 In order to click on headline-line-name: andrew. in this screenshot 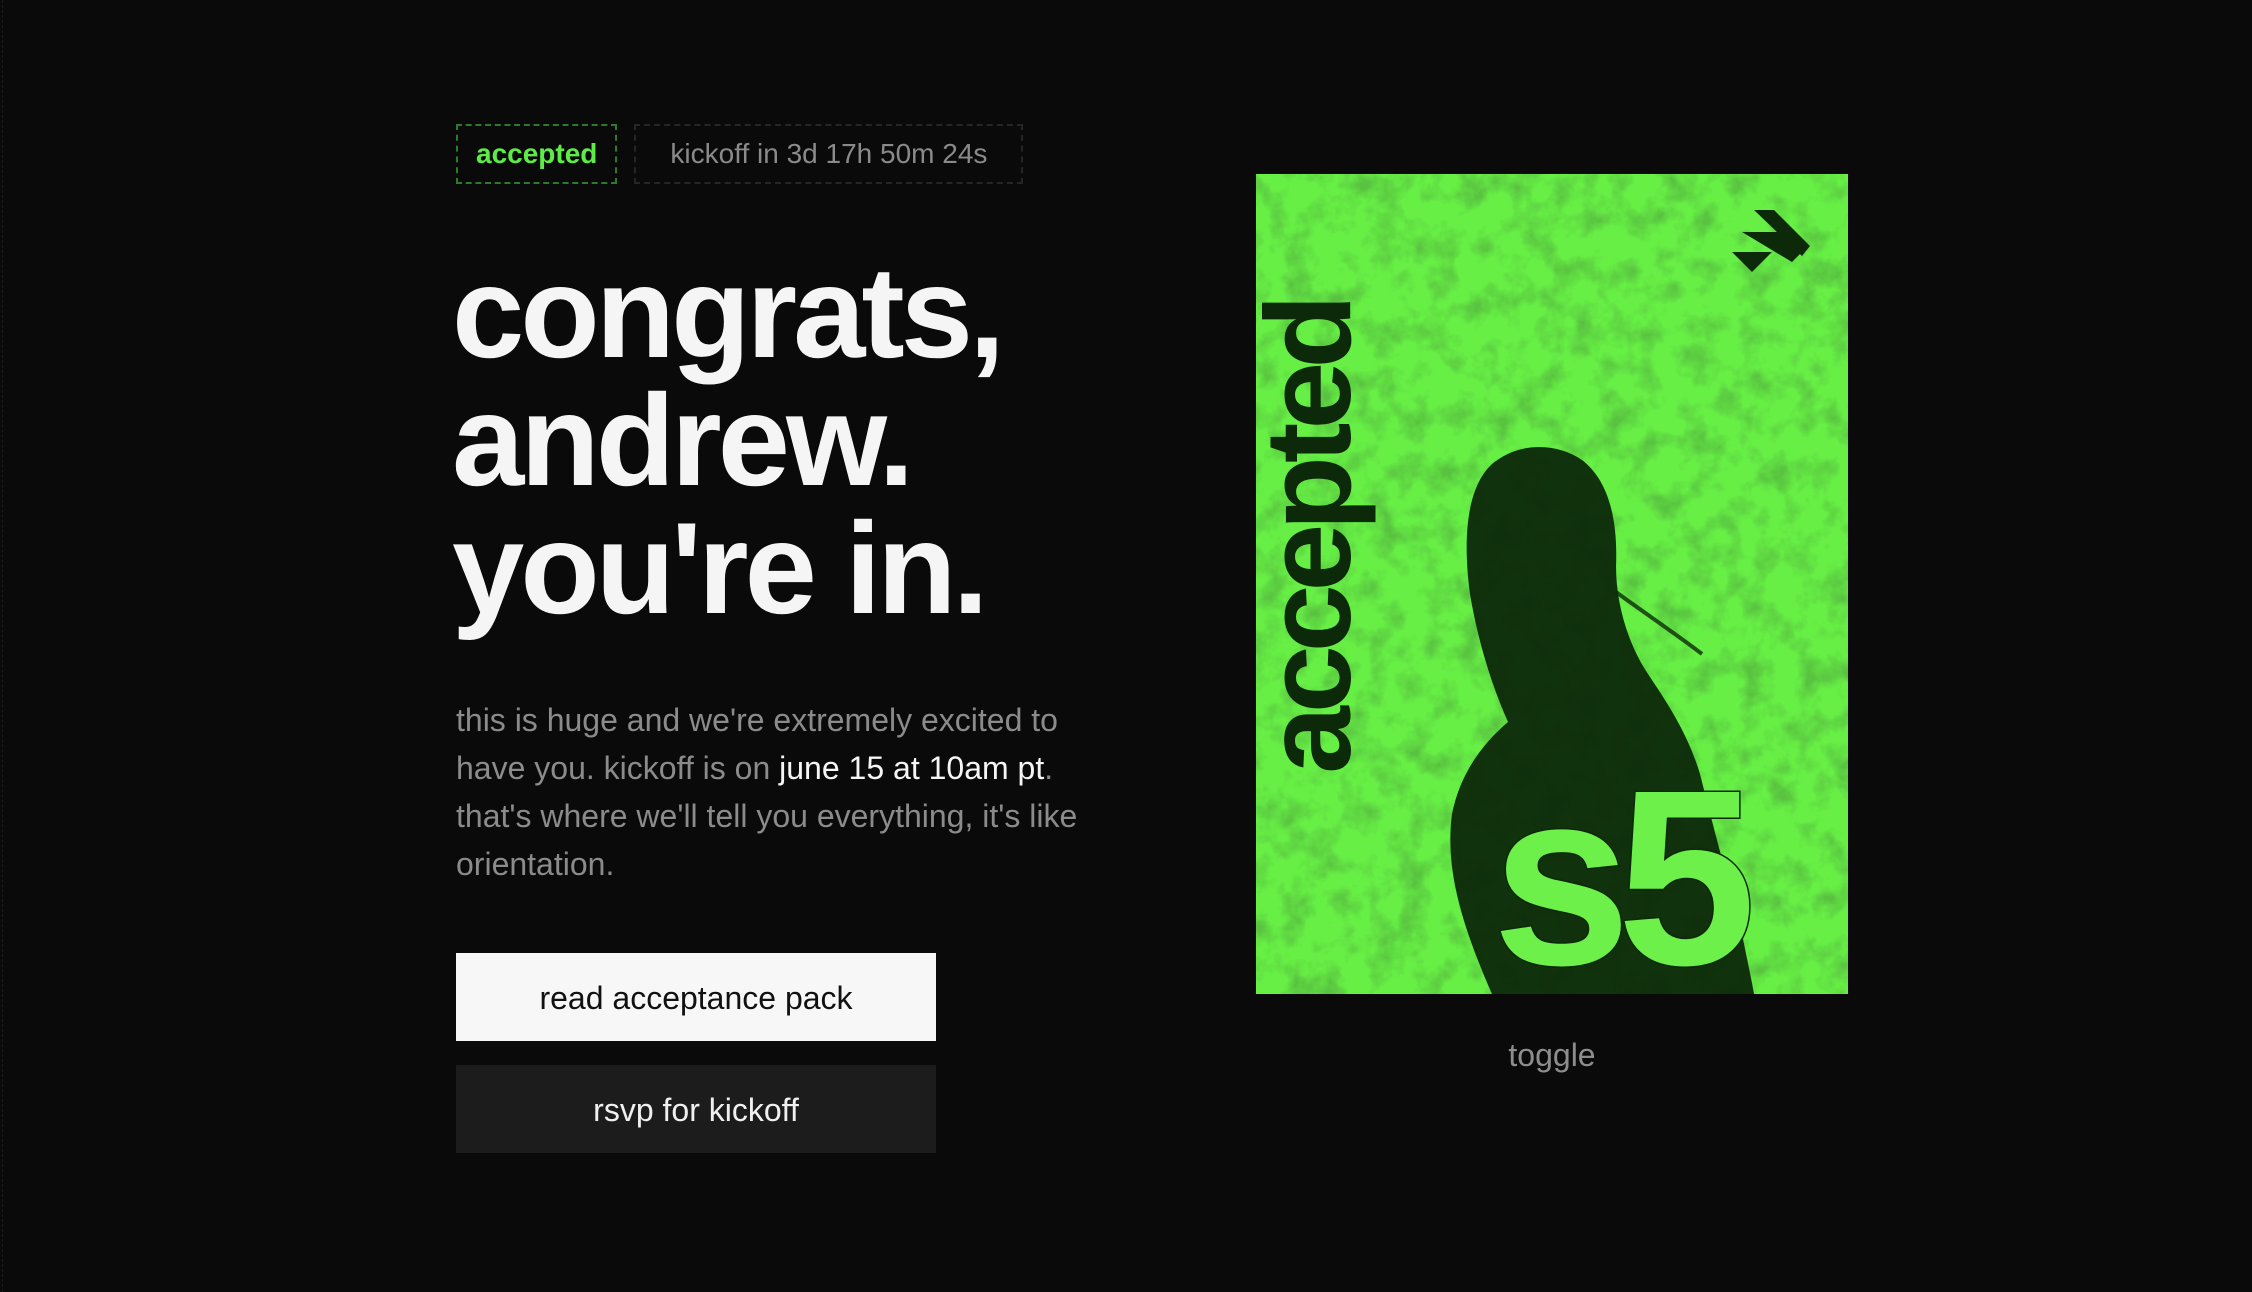, I will do `click(683, 440)`.